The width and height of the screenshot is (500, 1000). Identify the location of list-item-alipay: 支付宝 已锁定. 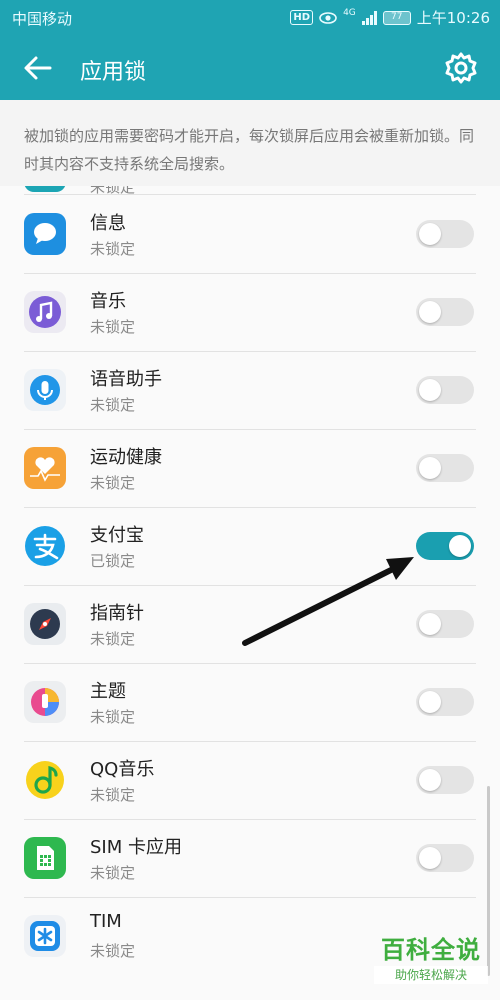
(250, 546).